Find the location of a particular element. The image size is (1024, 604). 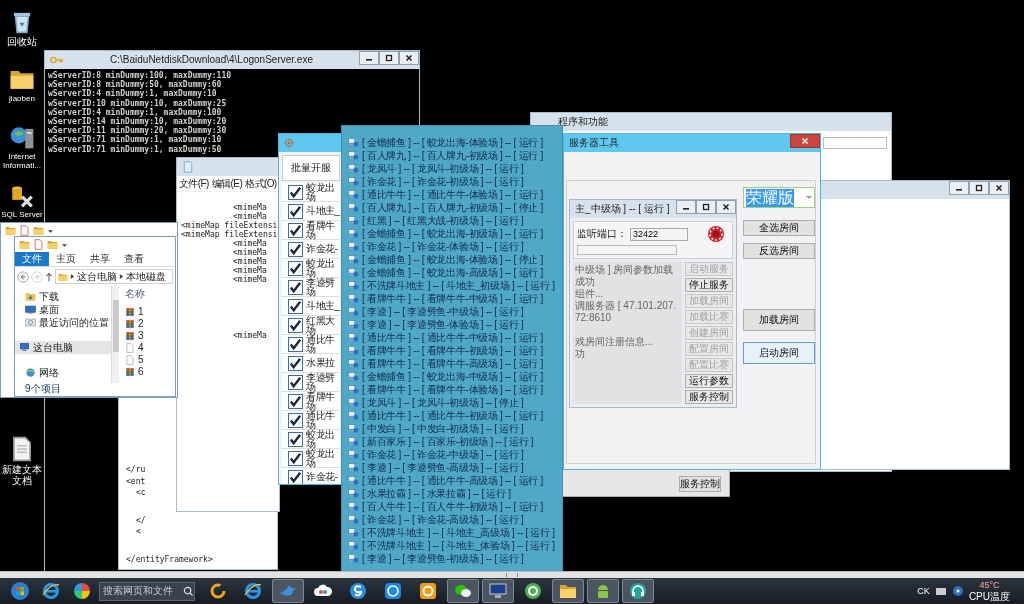

ribbon-tab: 文件 is located at coordinates (32, 259).